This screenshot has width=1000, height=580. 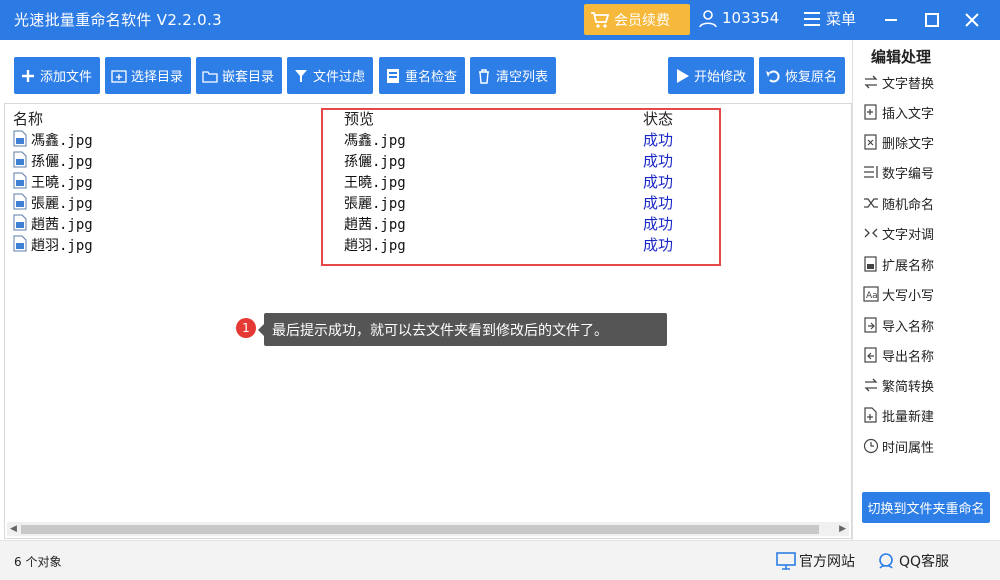 What do you see at coordinates (392, 75) in the screenshot?
I see `check-doc-icon` at bounding box center [392, 75].